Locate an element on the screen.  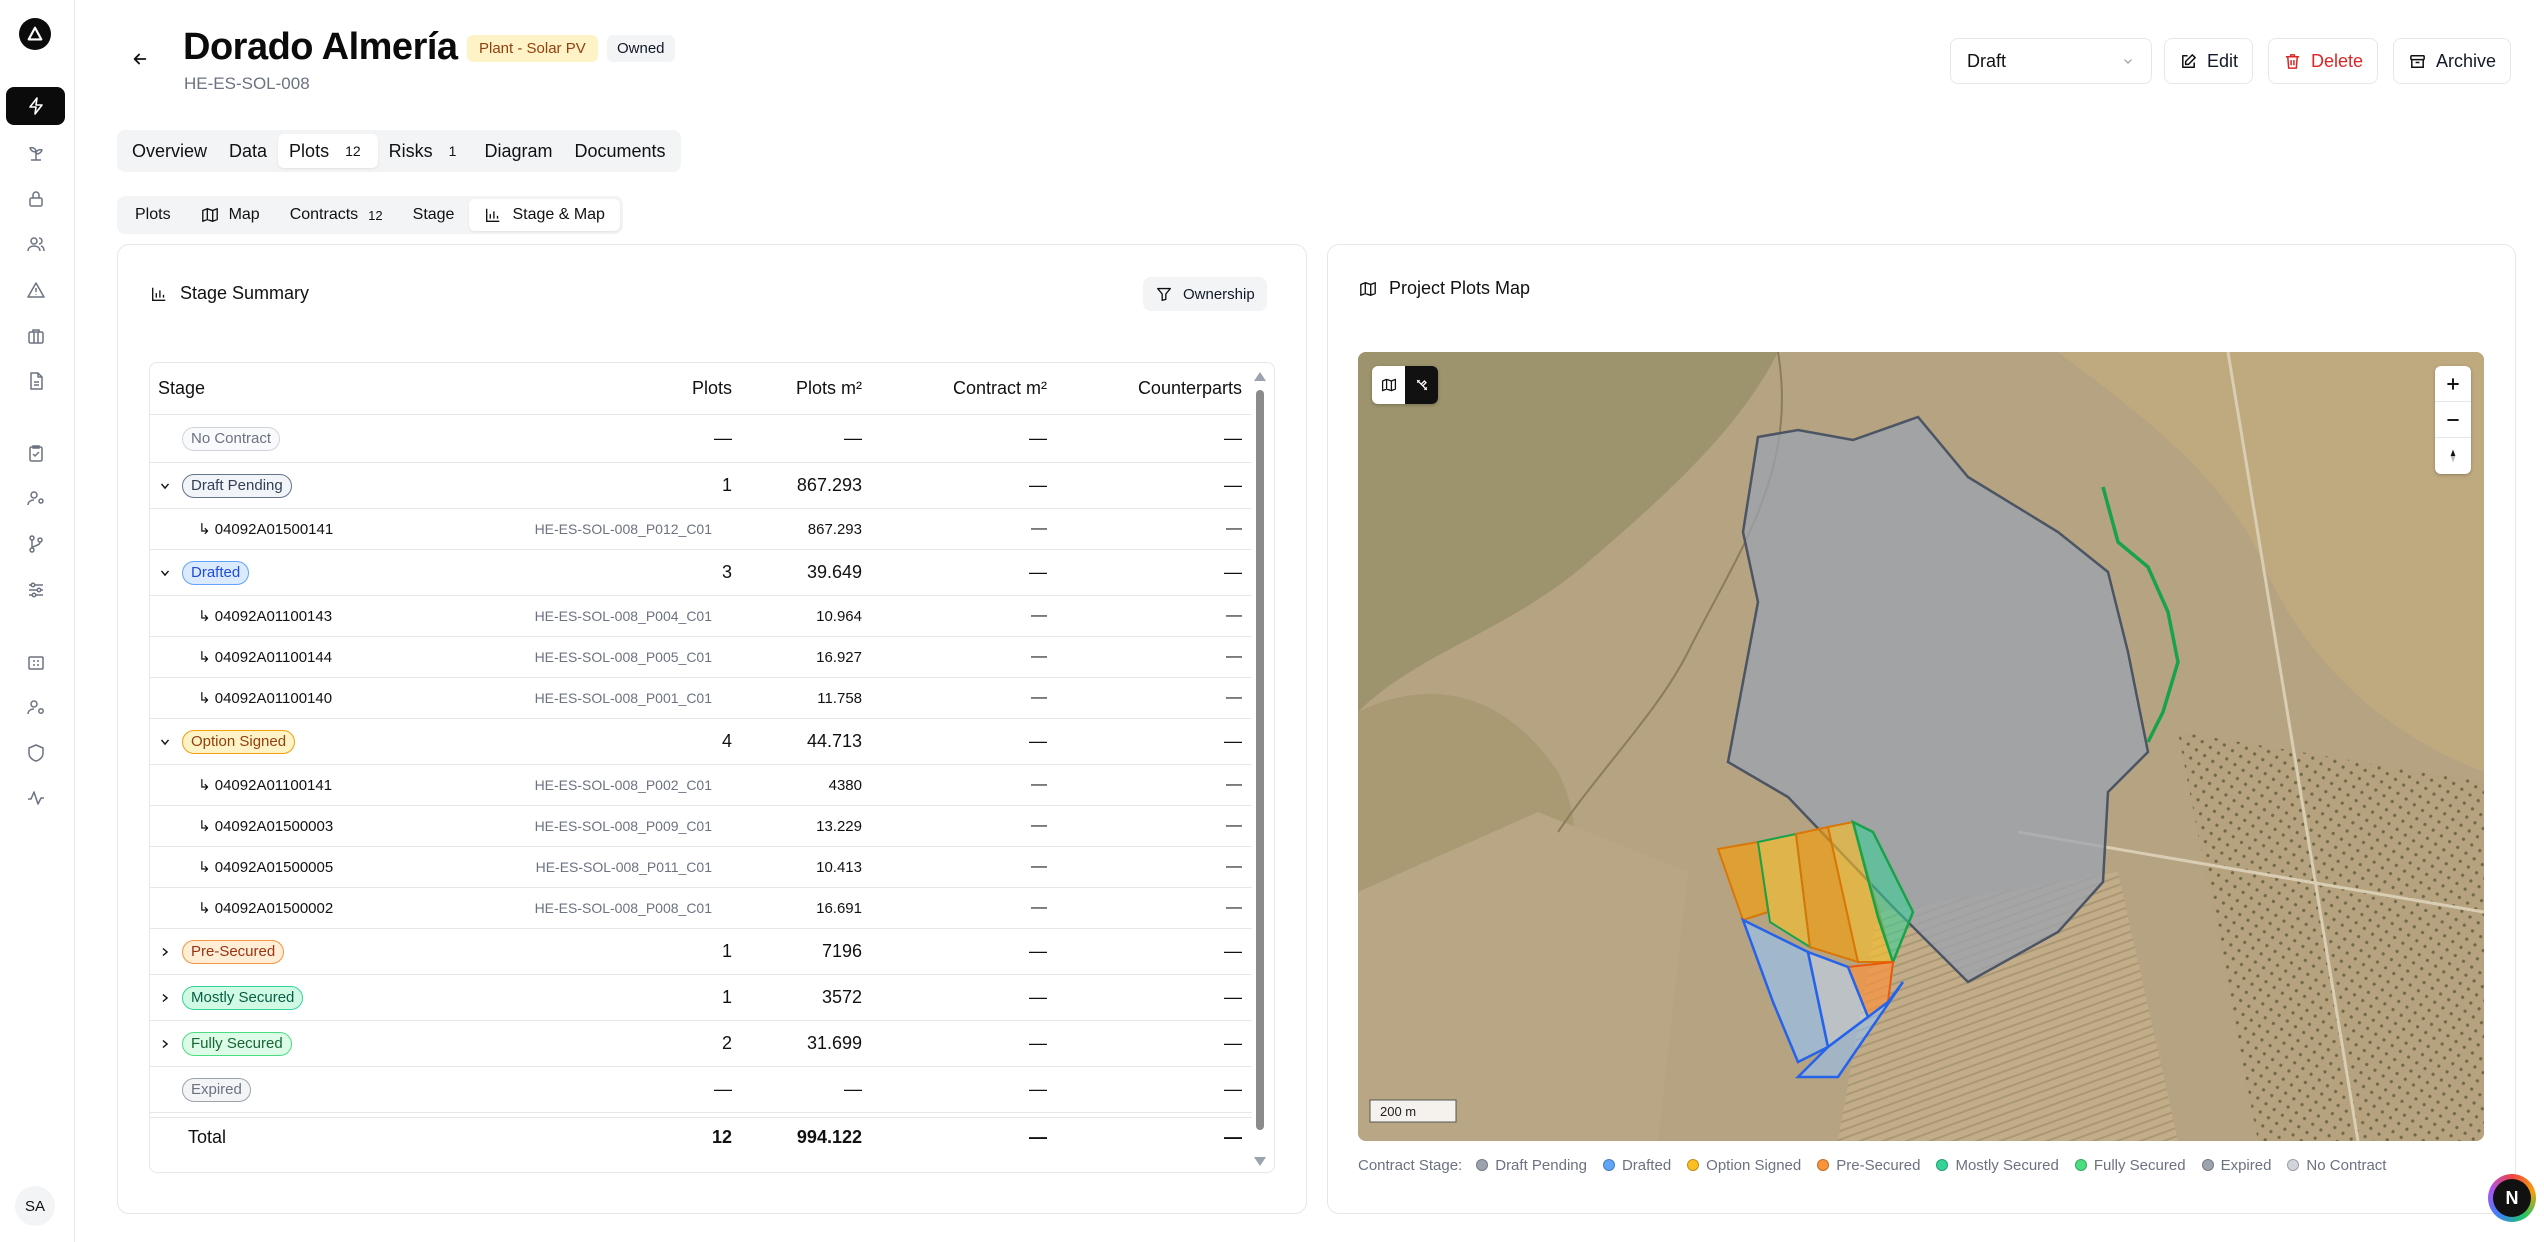
sidebar-item-tasks is located at coordinates (35, 453).